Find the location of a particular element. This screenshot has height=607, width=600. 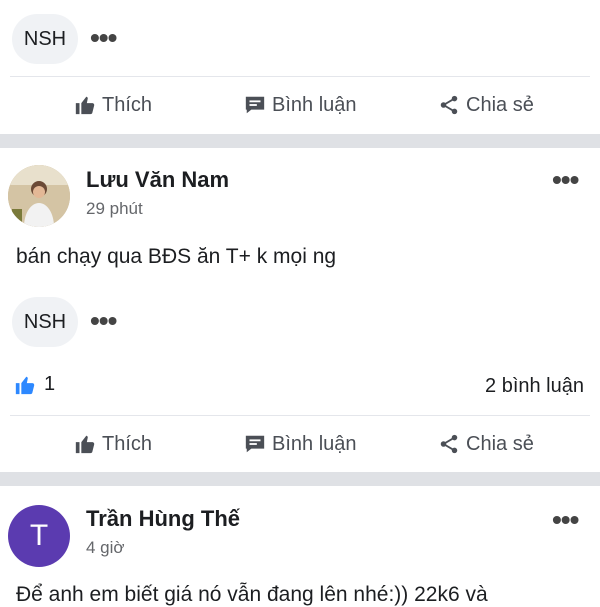

like-reaction-icon is located at coordinates (25, 385).